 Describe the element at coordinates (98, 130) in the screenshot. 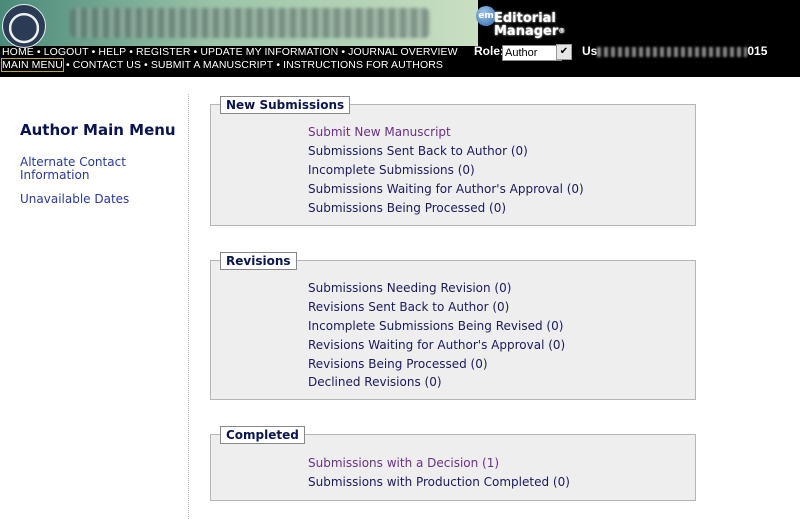

I see `sidebar-title: Author Main Menu` at that location.